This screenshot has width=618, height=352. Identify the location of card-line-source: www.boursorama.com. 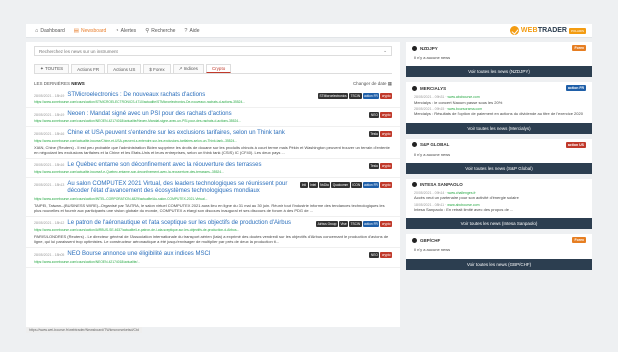
(464, 109).